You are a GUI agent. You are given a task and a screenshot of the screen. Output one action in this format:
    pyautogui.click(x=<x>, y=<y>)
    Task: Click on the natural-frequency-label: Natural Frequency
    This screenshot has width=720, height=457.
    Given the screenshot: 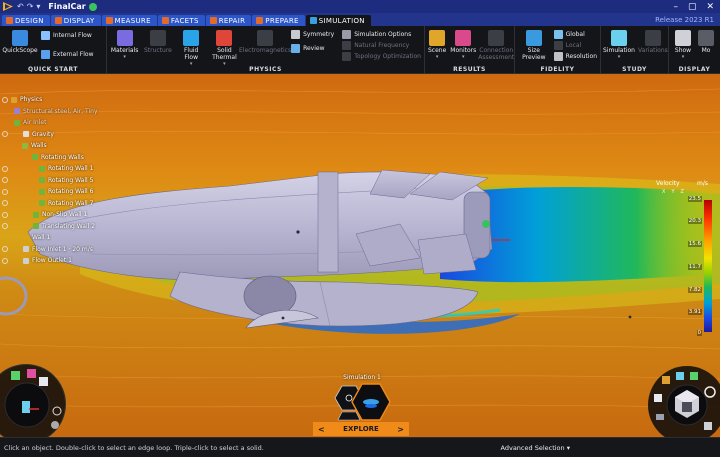 What is the action you would take?
    pyautogui.click(x=382, y=45)
    